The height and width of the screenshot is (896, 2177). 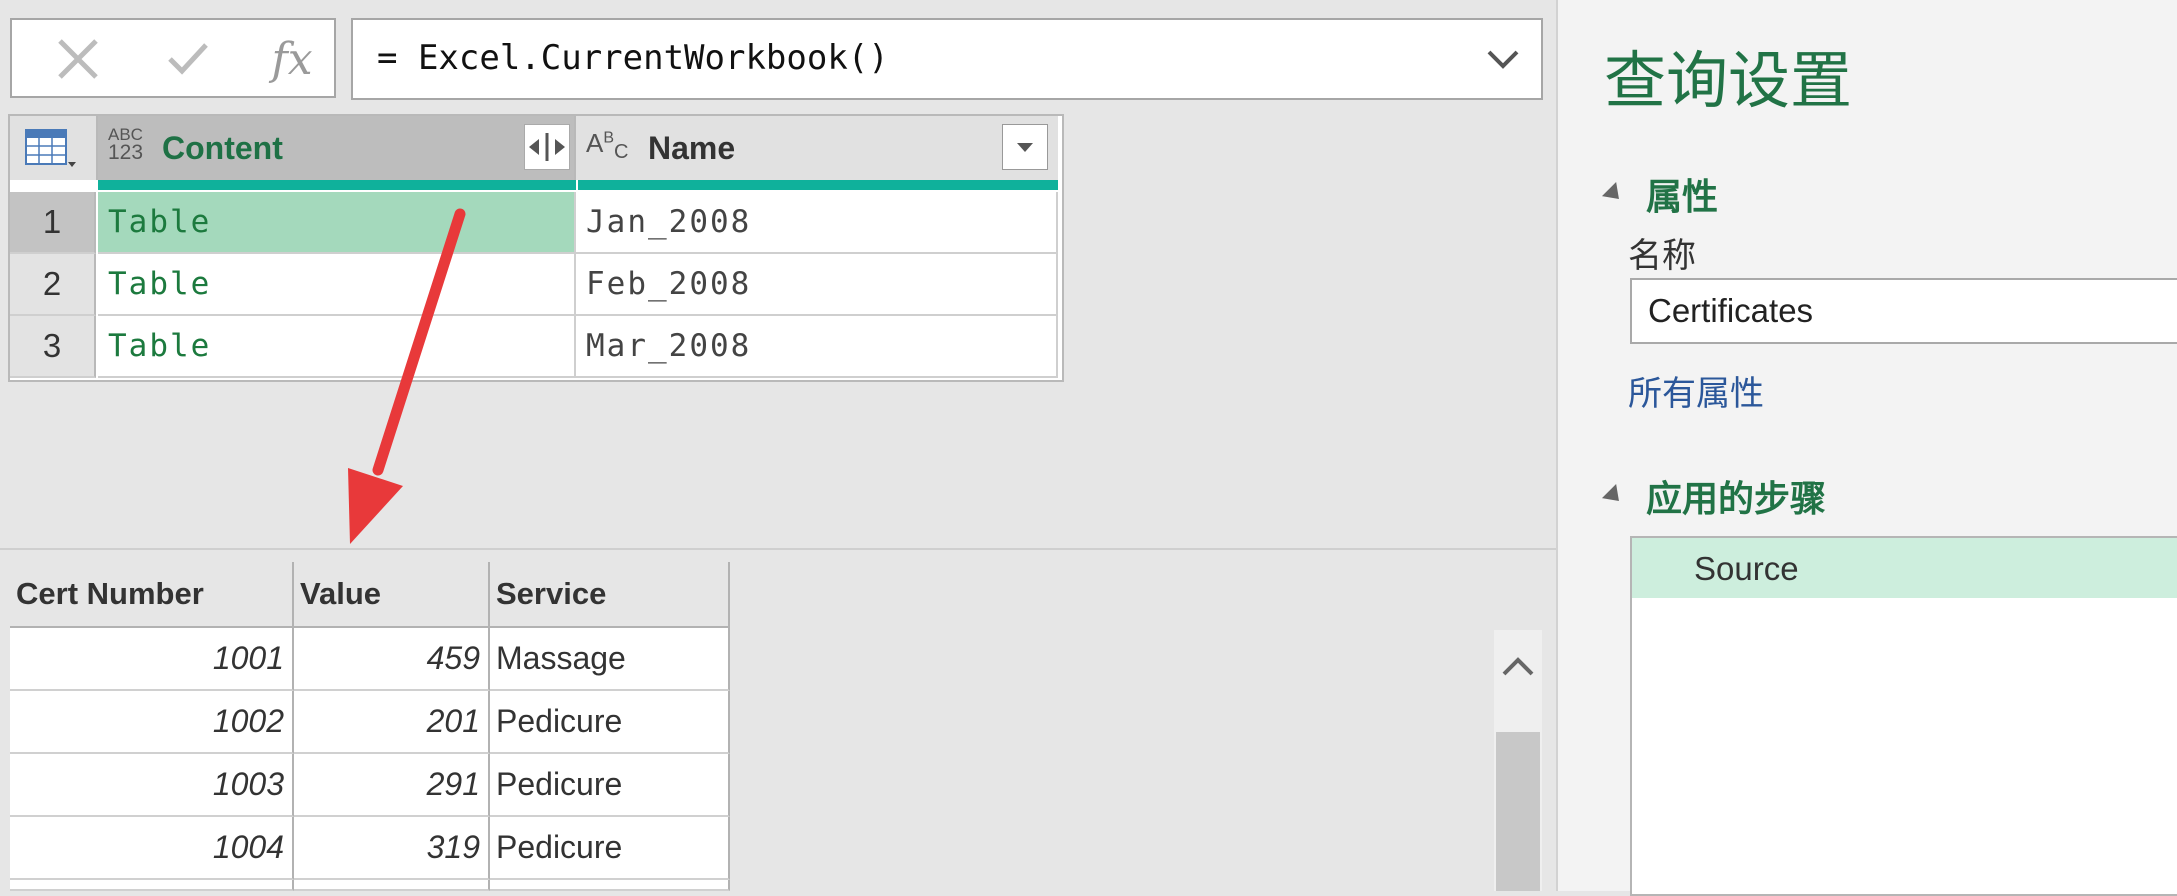 I want to click on query-name-input: Certificates, so click(x=1903, y=311).